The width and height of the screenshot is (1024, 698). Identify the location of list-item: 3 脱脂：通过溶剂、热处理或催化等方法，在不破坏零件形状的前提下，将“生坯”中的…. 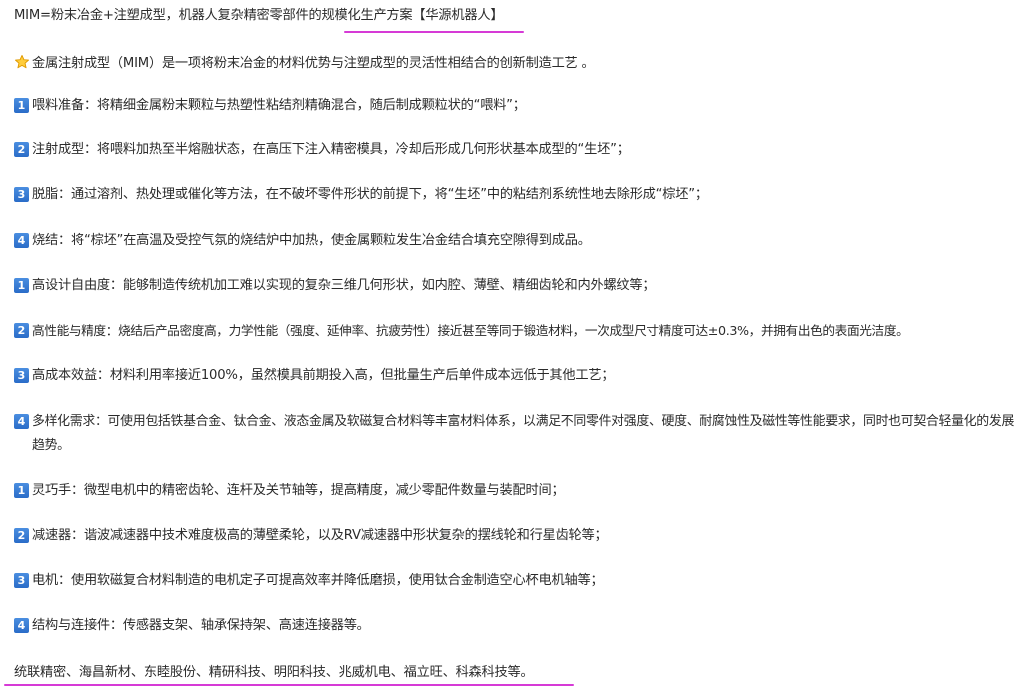
(361, 195).